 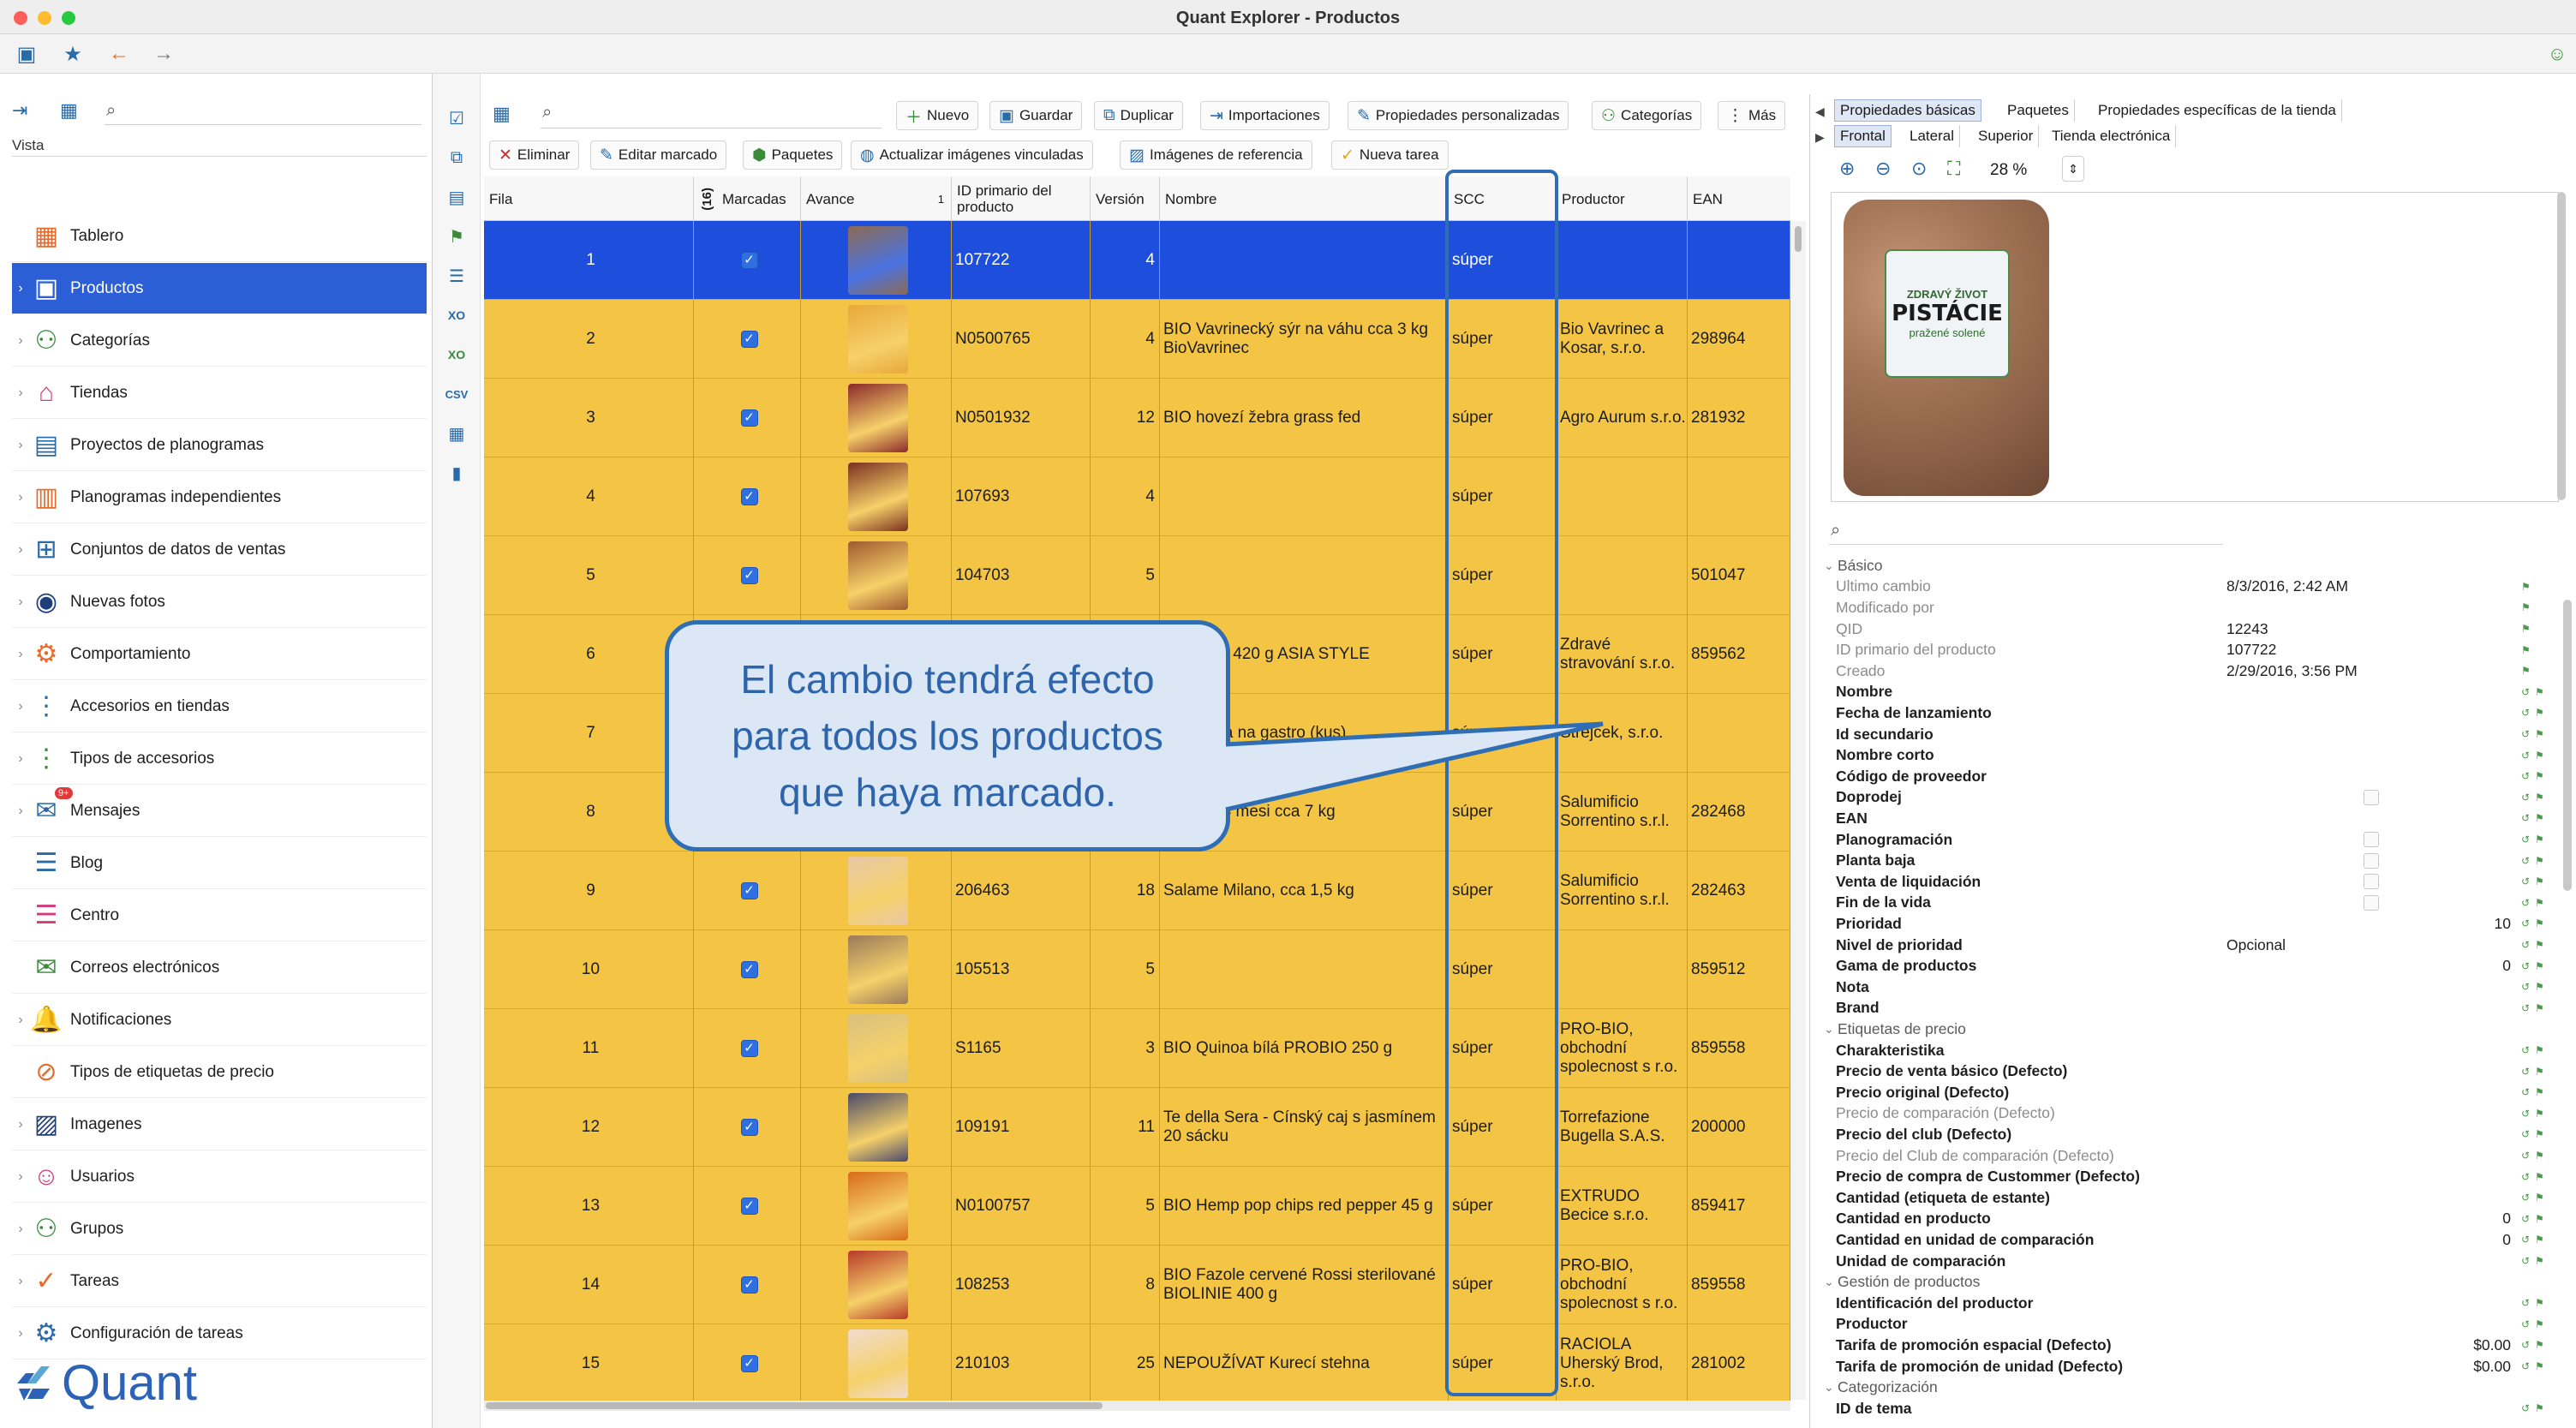 I want to click on favorites-star-icon: ★, so click(x=73, y=54).